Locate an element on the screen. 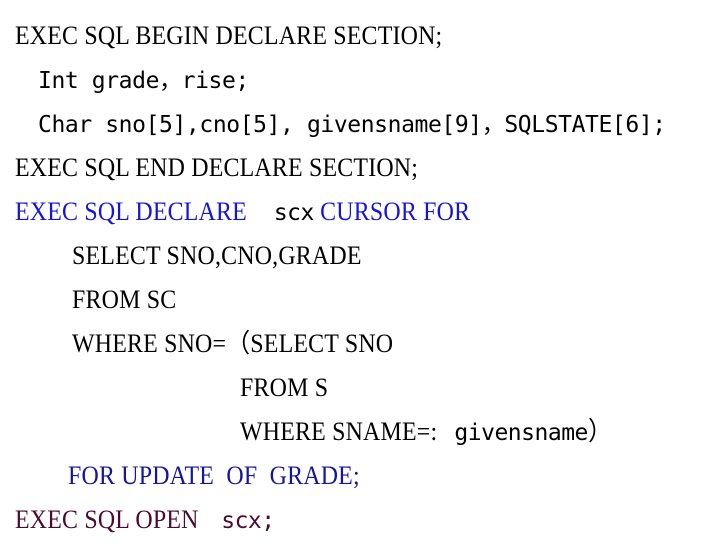 This screenshot has height=543, width=720. code-line: SELECT SNO,CNO,GRADE is located at coordinates (360, 256).